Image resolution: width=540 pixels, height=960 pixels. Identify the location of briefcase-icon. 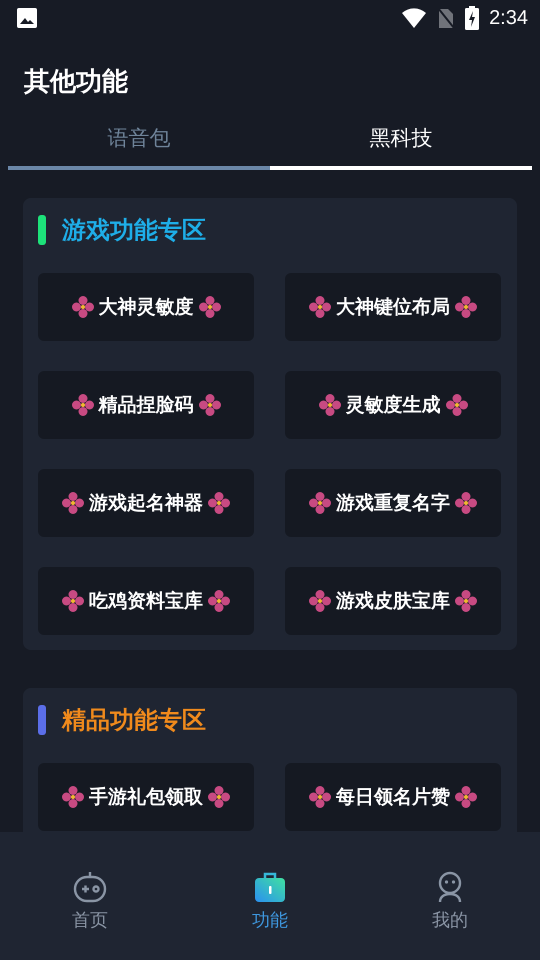
(270, 887).